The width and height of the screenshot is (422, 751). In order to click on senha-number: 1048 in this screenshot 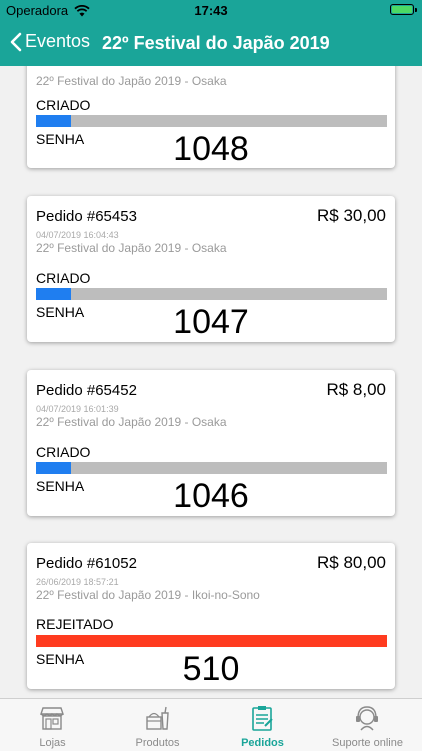, I will do `click(211, 149)`.